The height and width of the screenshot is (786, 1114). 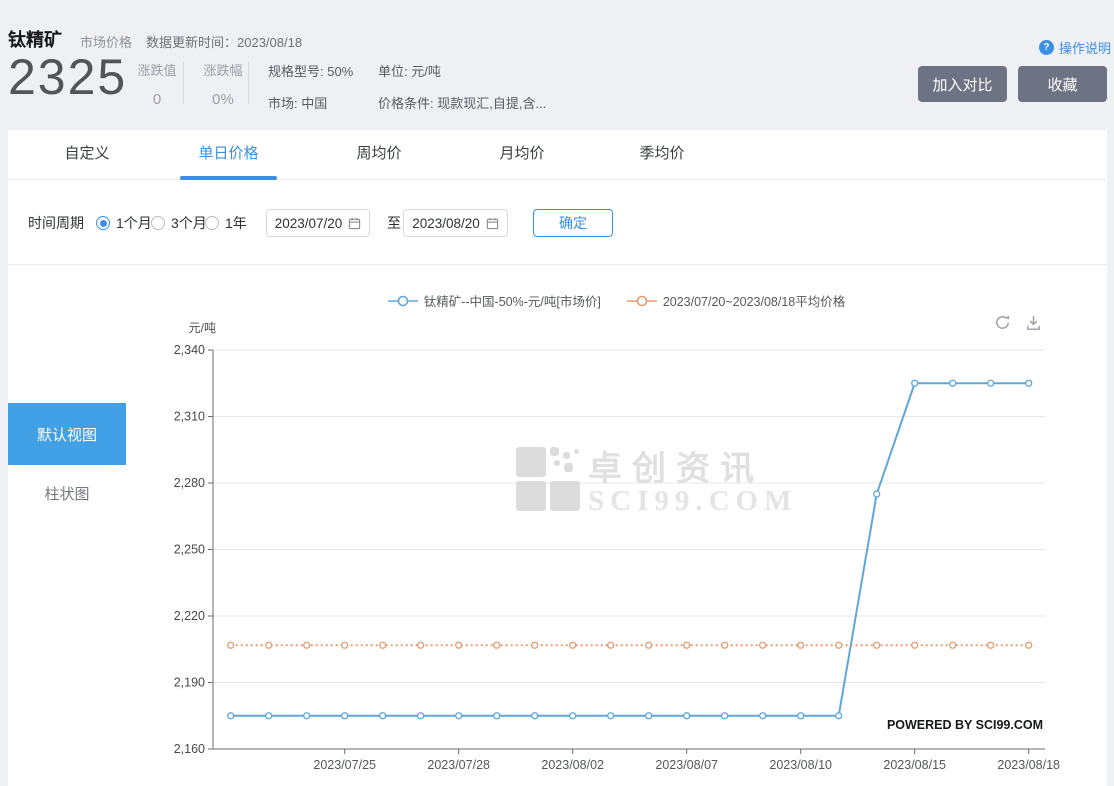 What do you see at coordinates (1062, 84) in the screenshot?
I see `favorite-button: 收藏` at bounding box center [1062, 84].